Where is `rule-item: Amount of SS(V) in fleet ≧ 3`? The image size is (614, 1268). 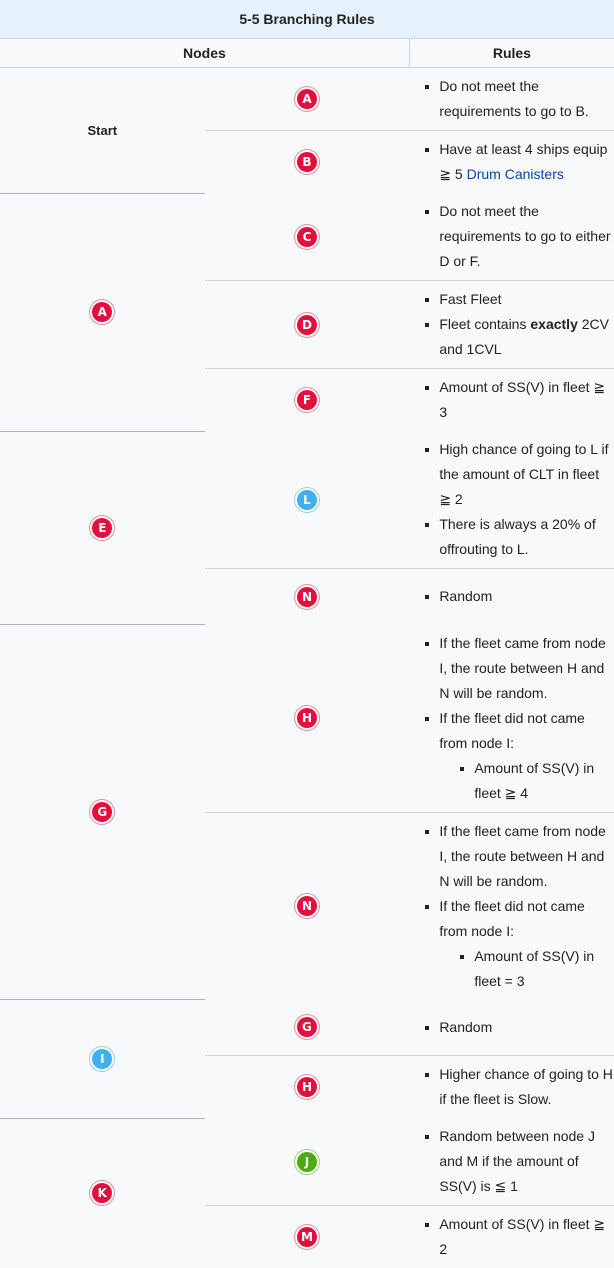
rule-item: Amount of SS(V) in fleet ≧ 3 is located at coordinates (519, 400).